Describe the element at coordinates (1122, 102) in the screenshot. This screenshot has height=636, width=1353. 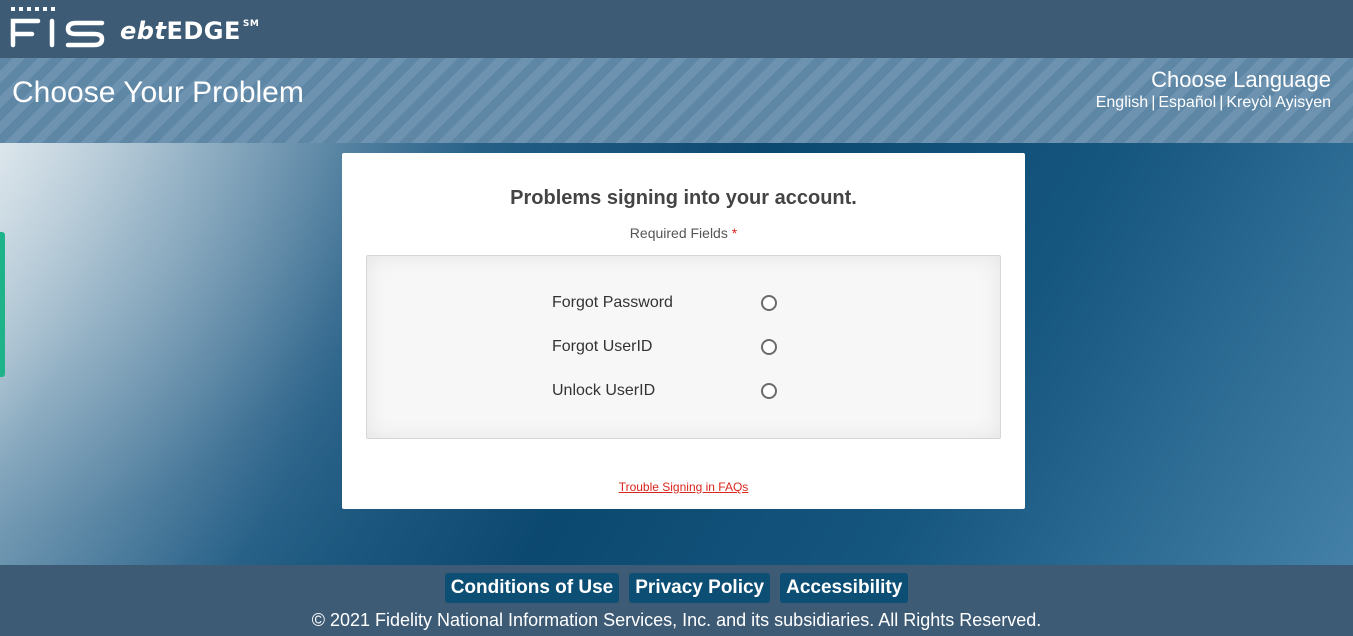
I see `language-link-english: English` at that location.